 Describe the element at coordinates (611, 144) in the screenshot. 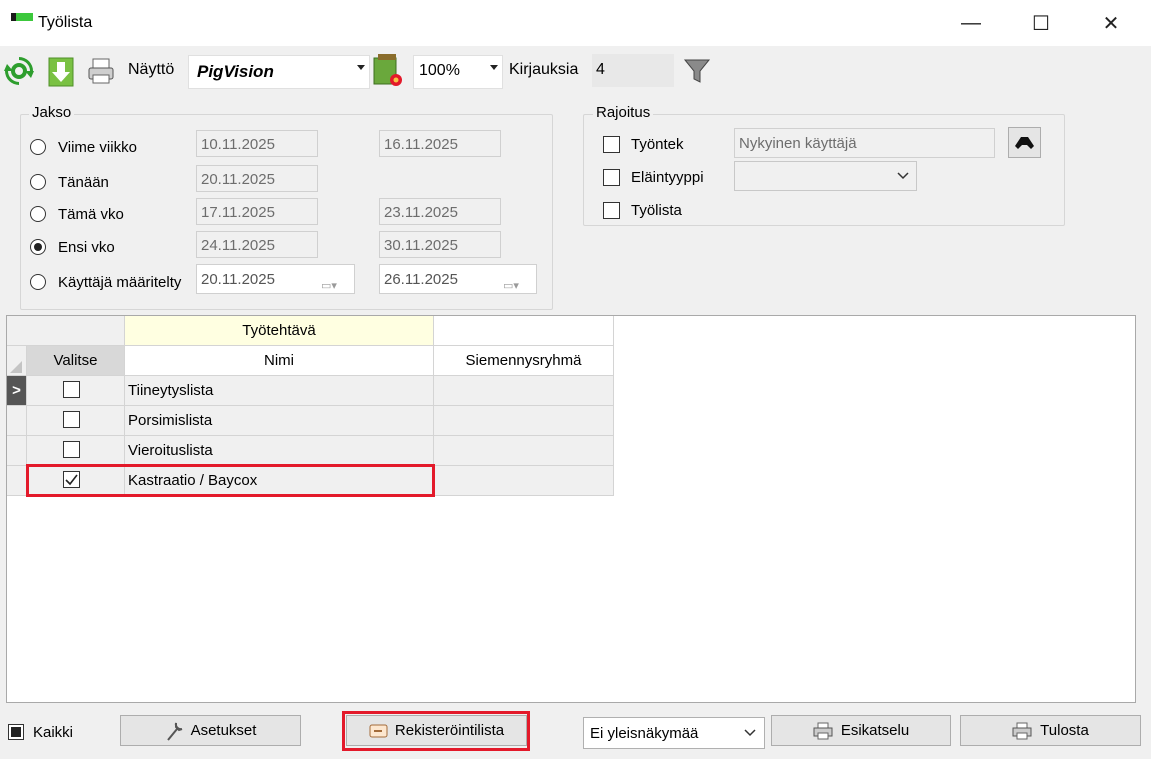

I see `employee-checkbox` at that location.